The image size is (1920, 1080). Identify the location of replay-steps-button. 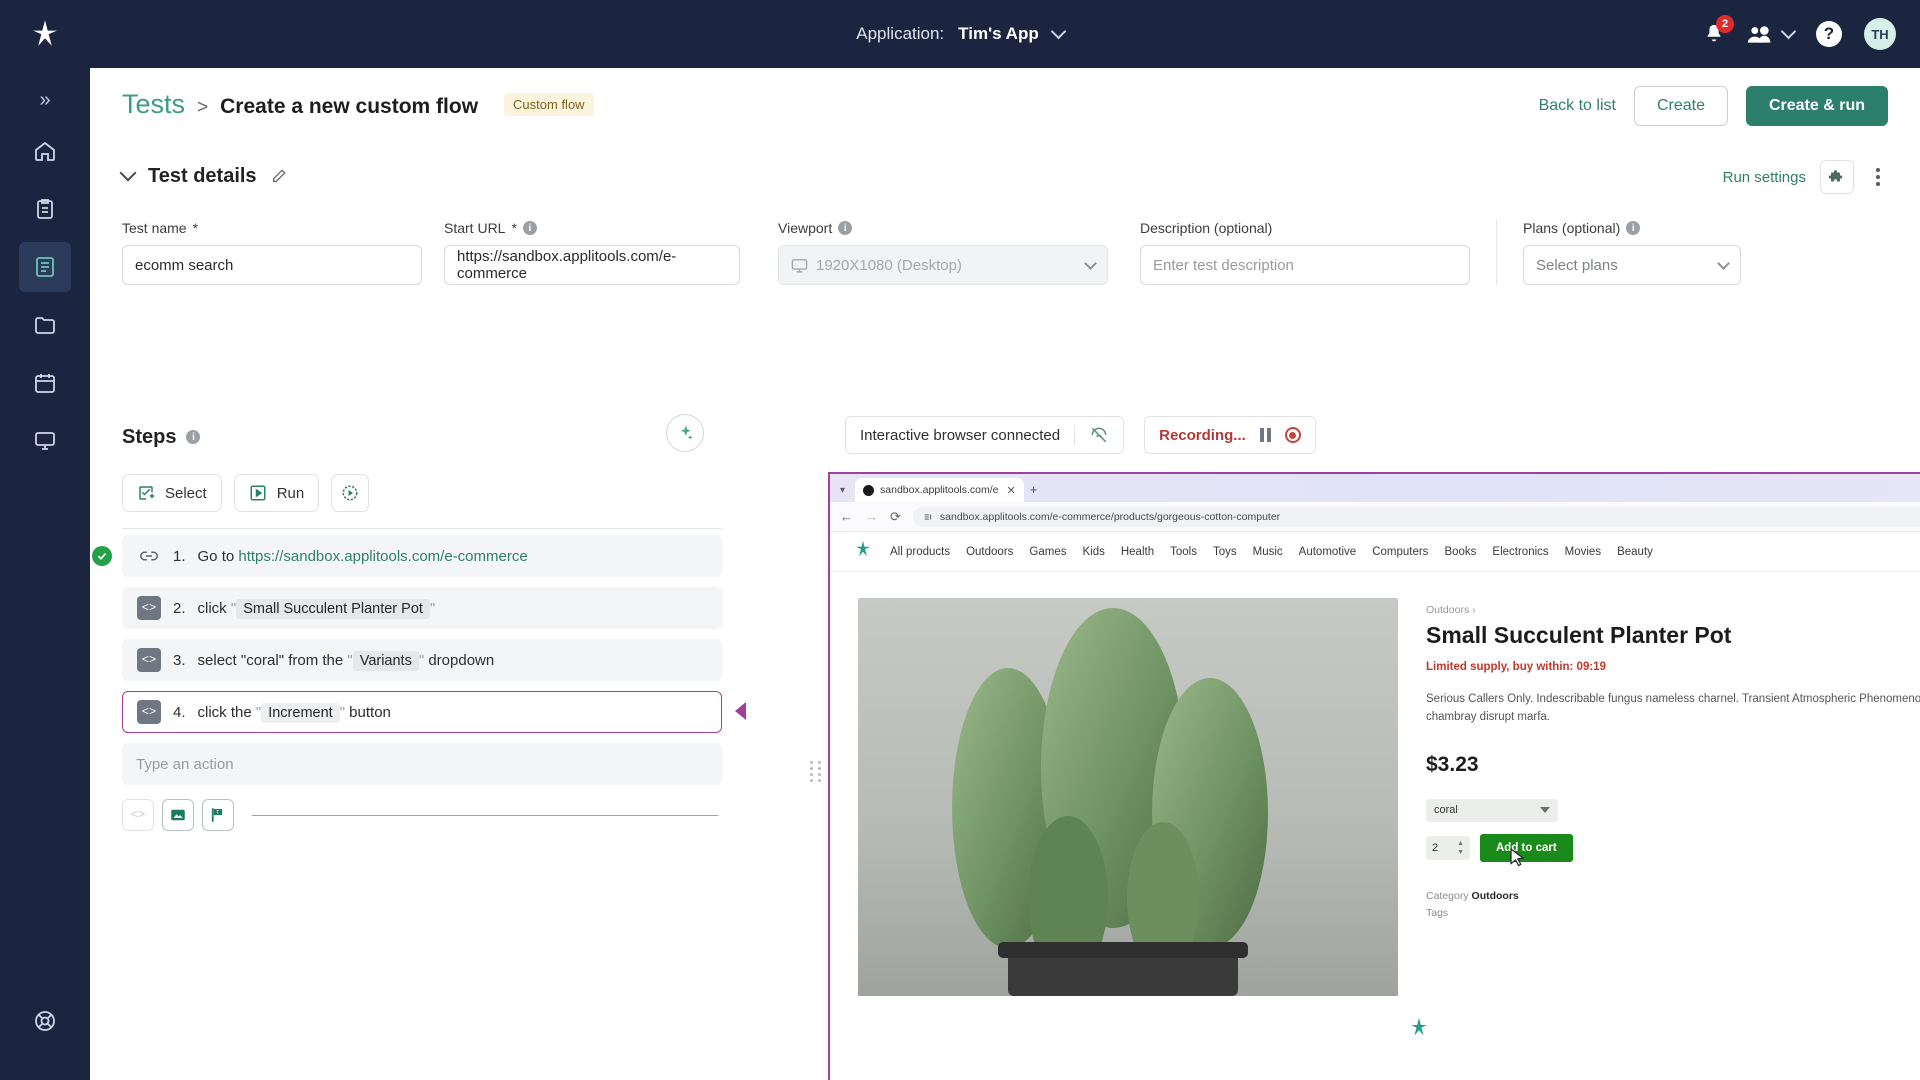
(350, 493).